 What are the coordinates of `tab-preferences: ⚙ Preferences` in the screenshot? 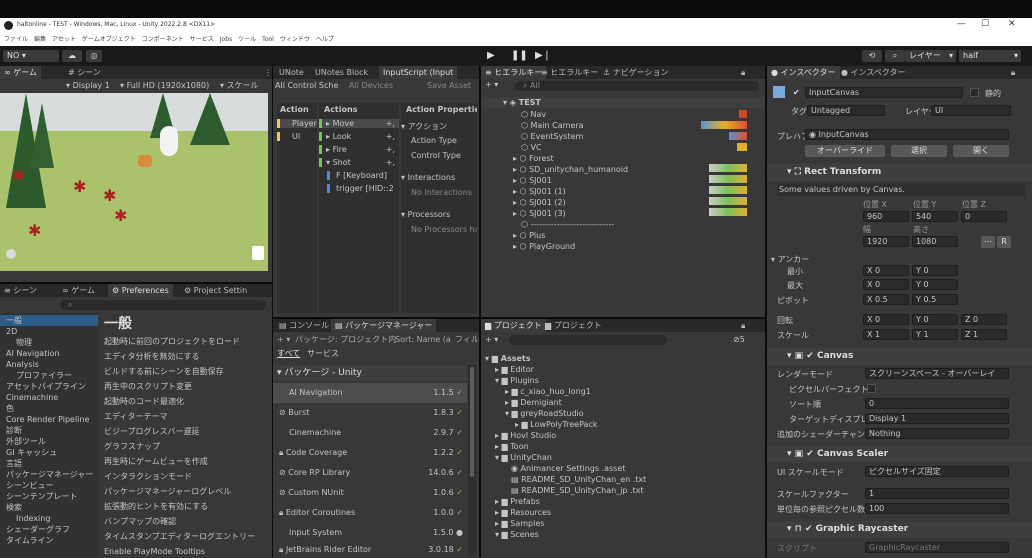 It's located at (140, 290).